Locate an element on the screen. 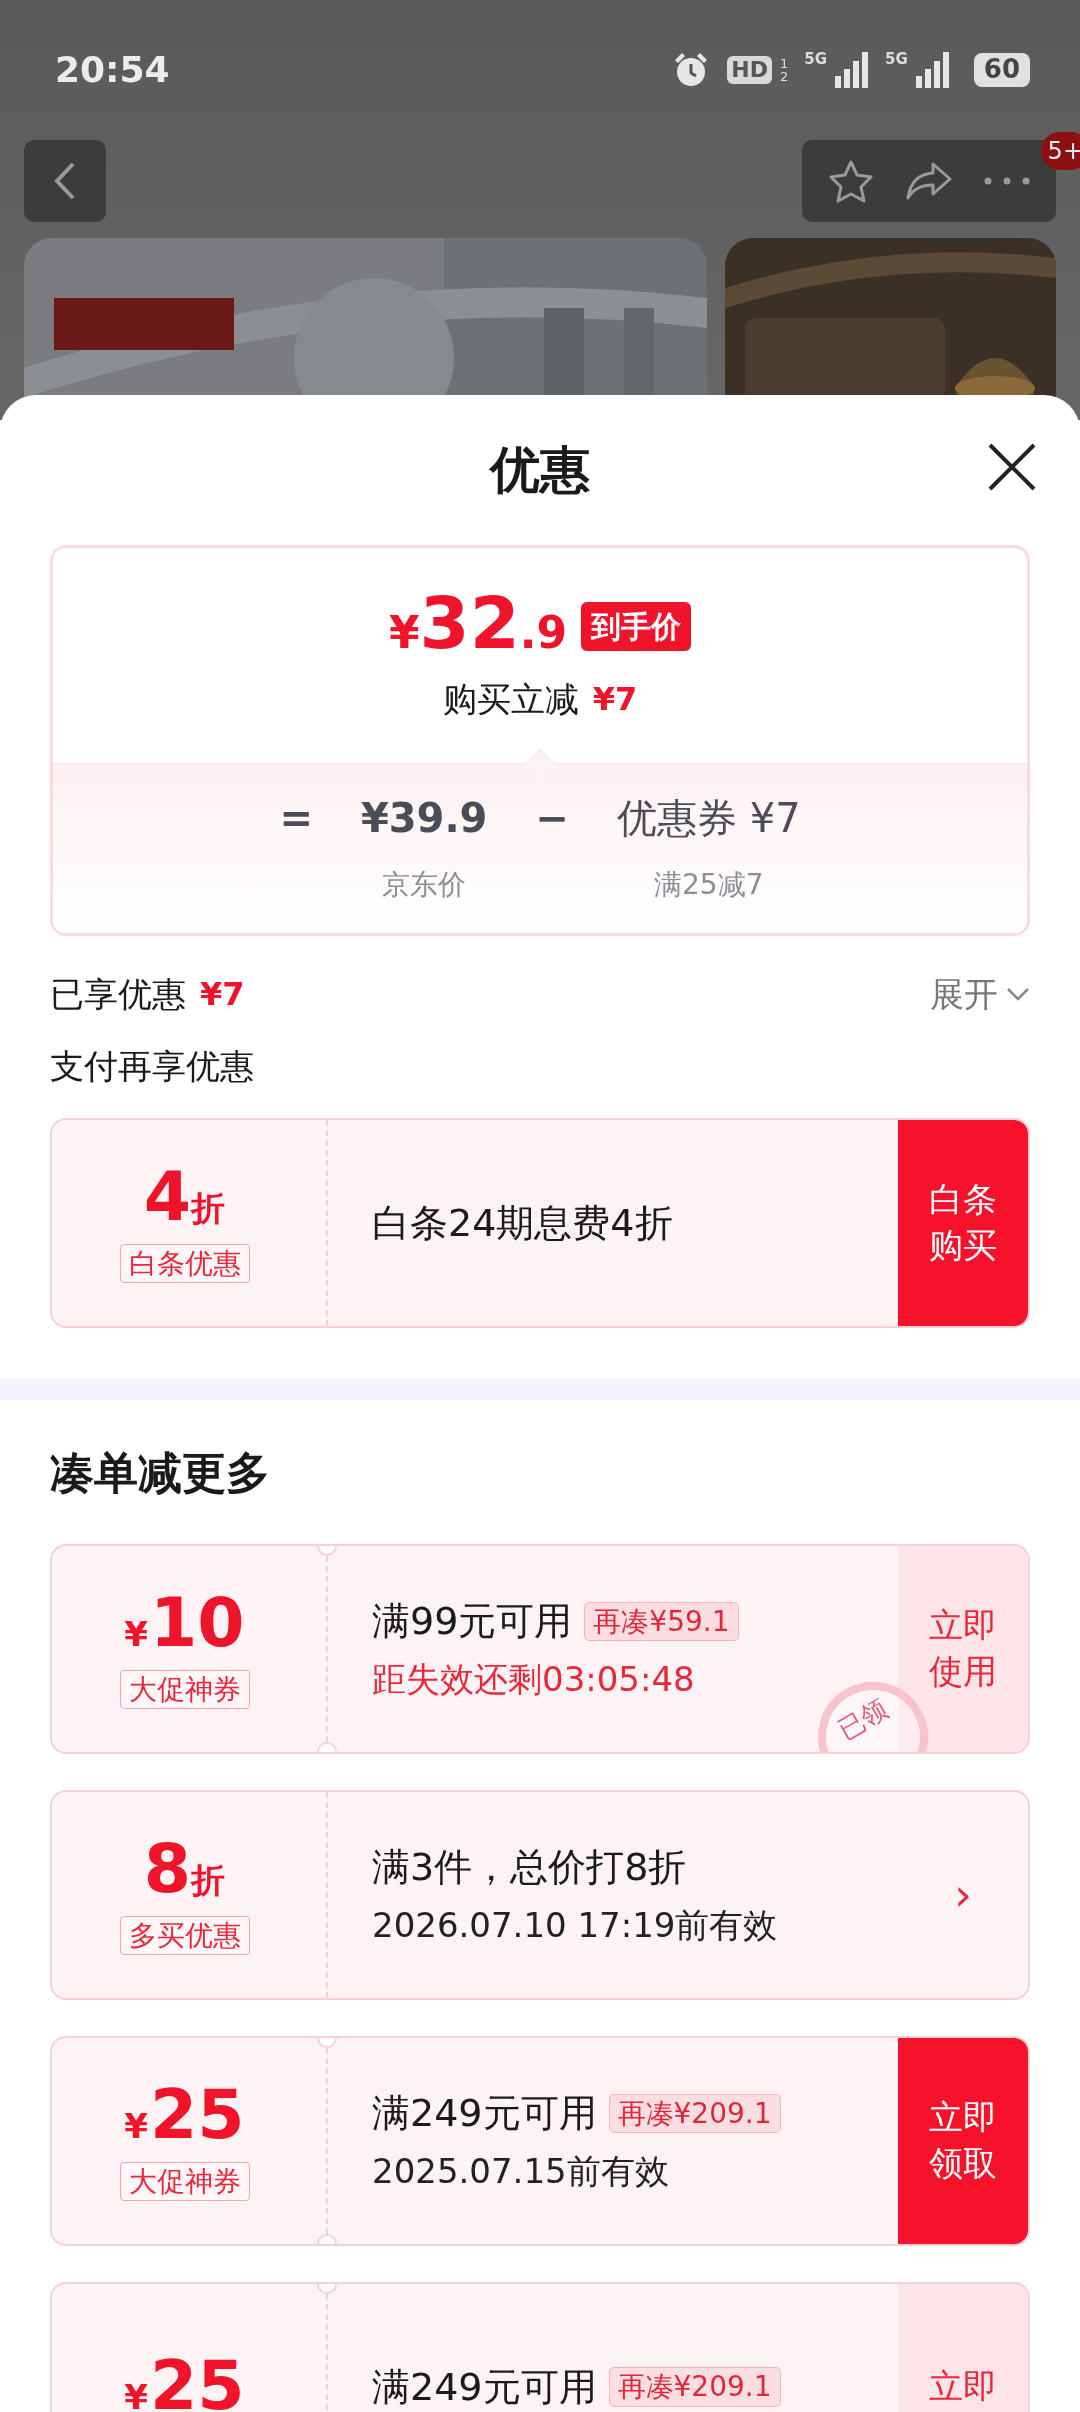  sim-number: 1 is located at coordinates (784, 63).